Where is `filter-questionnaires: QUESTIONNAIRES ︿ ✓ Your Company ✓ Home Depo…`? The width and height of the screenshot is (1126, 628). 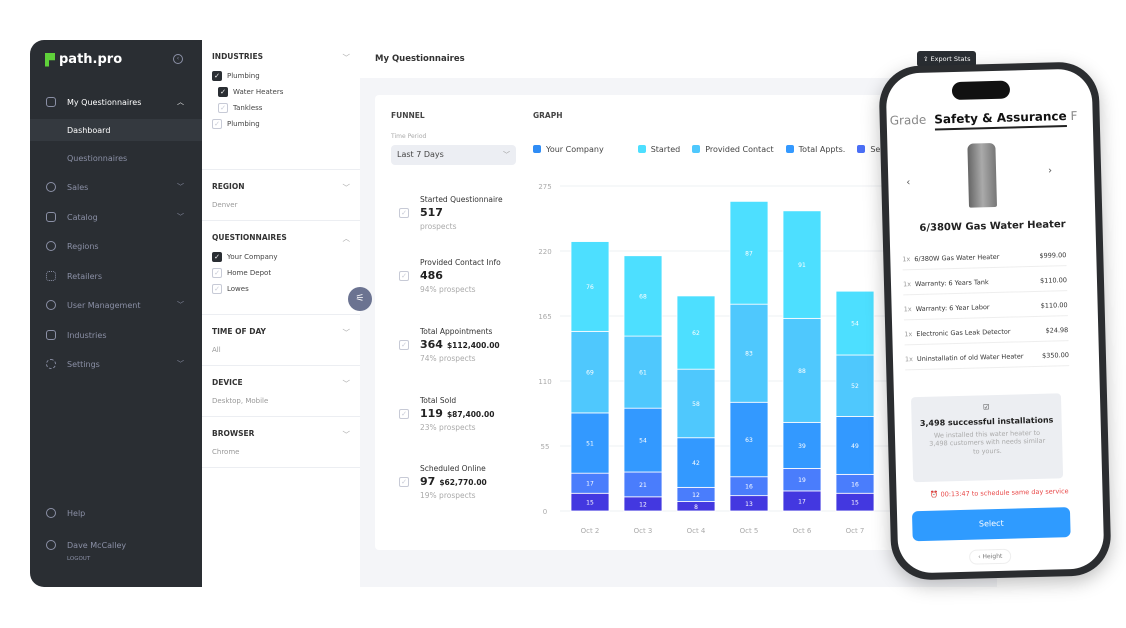
filter-questionnaires: QUESTIONNAIRES ︿ ✓ Your Company ✓ Home Depo… is located at coordinates (281, 268).